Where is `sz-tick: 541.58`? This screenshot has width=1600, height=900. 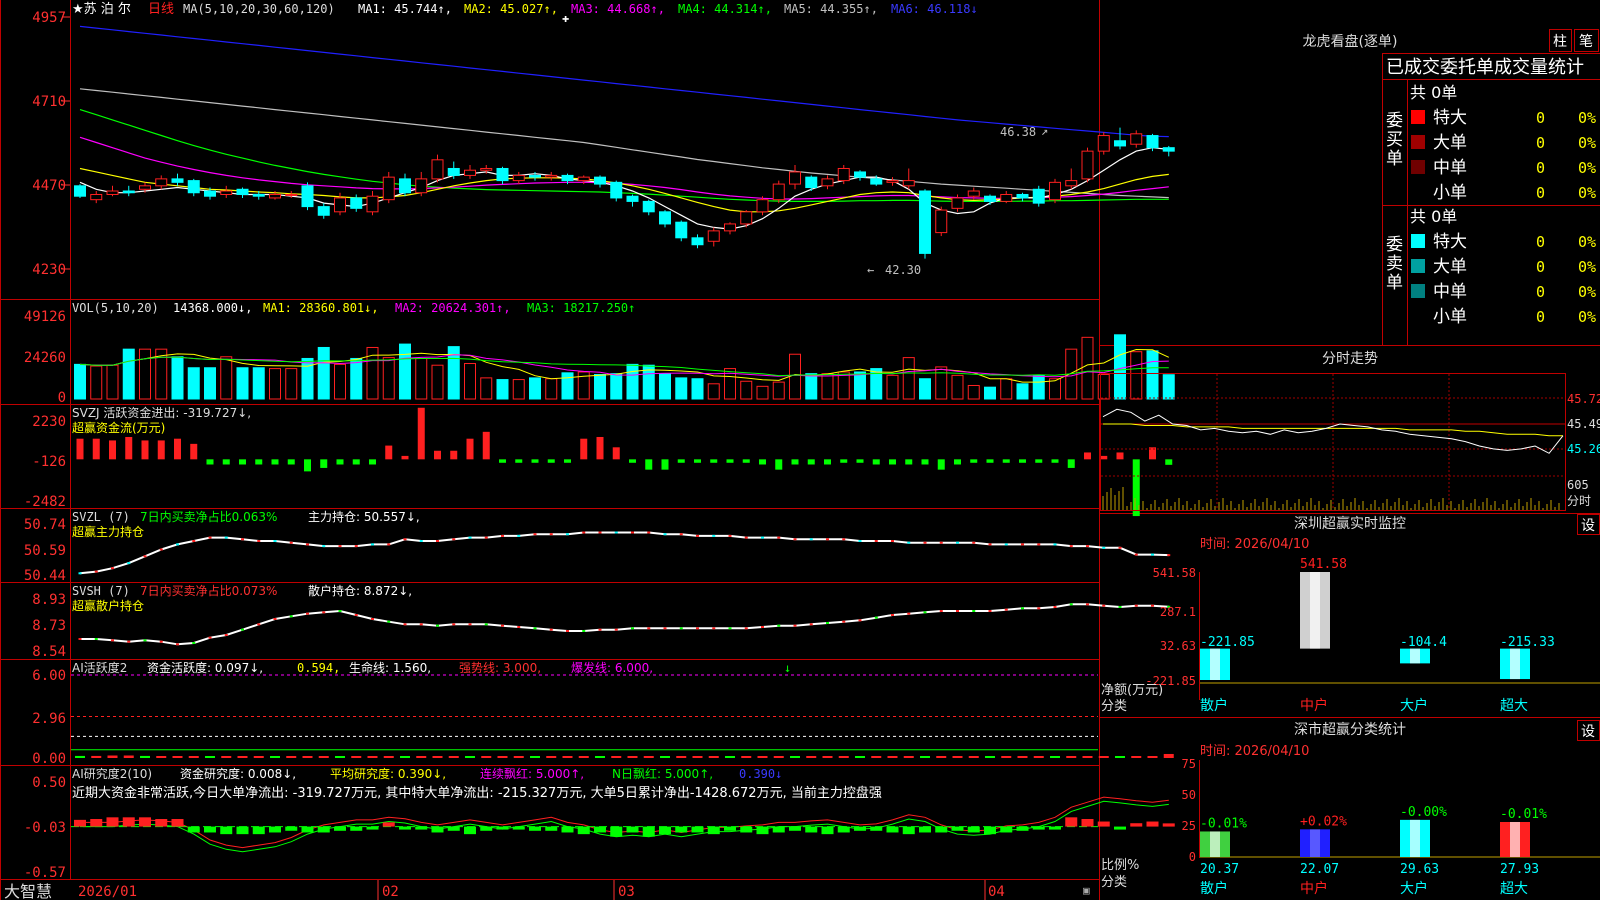
sz-tick: 541.58 is located at coordinates (1174, 573).